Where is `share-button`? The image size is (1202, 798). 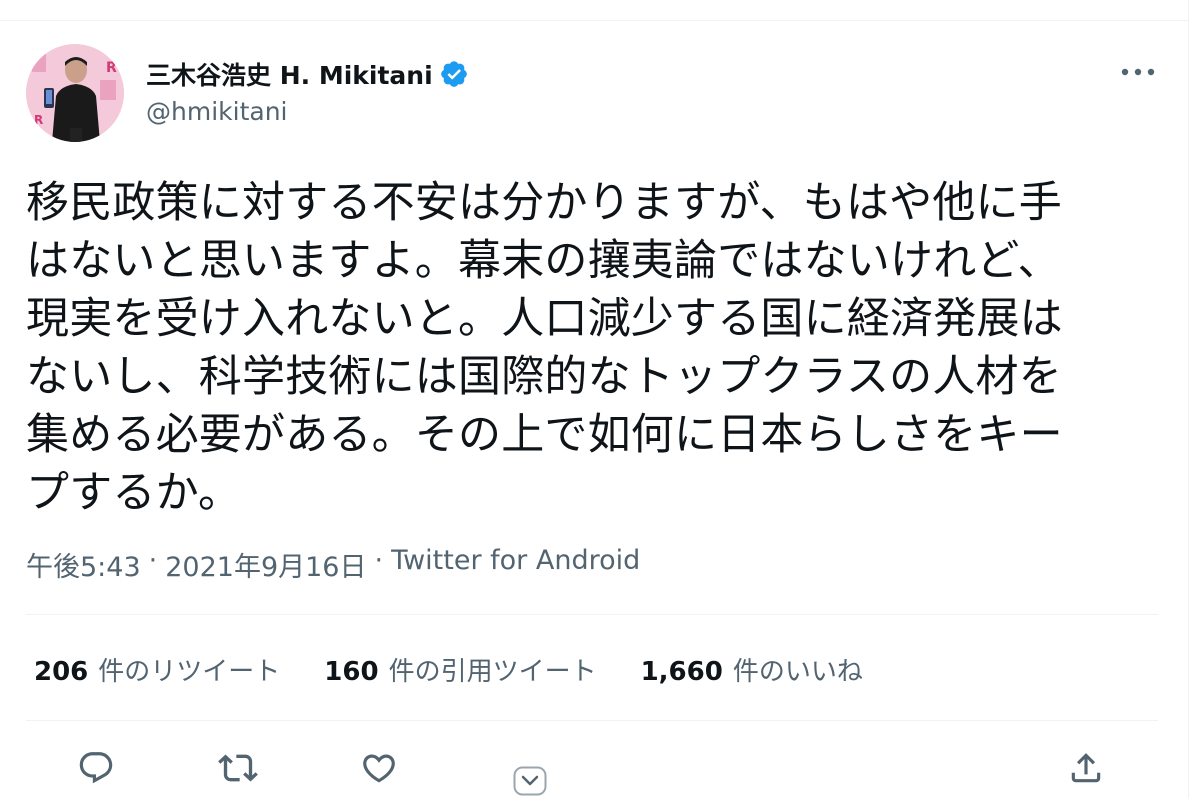
share-button is located at coordinates (1086, 768).